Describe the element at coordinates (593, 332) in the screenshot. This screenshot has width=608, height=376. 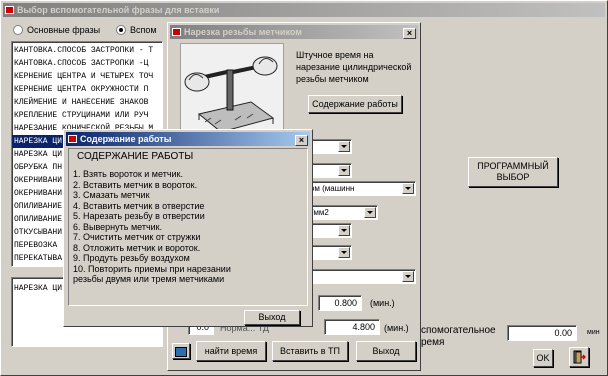
I see `aux-time-unit: мин` at that location.